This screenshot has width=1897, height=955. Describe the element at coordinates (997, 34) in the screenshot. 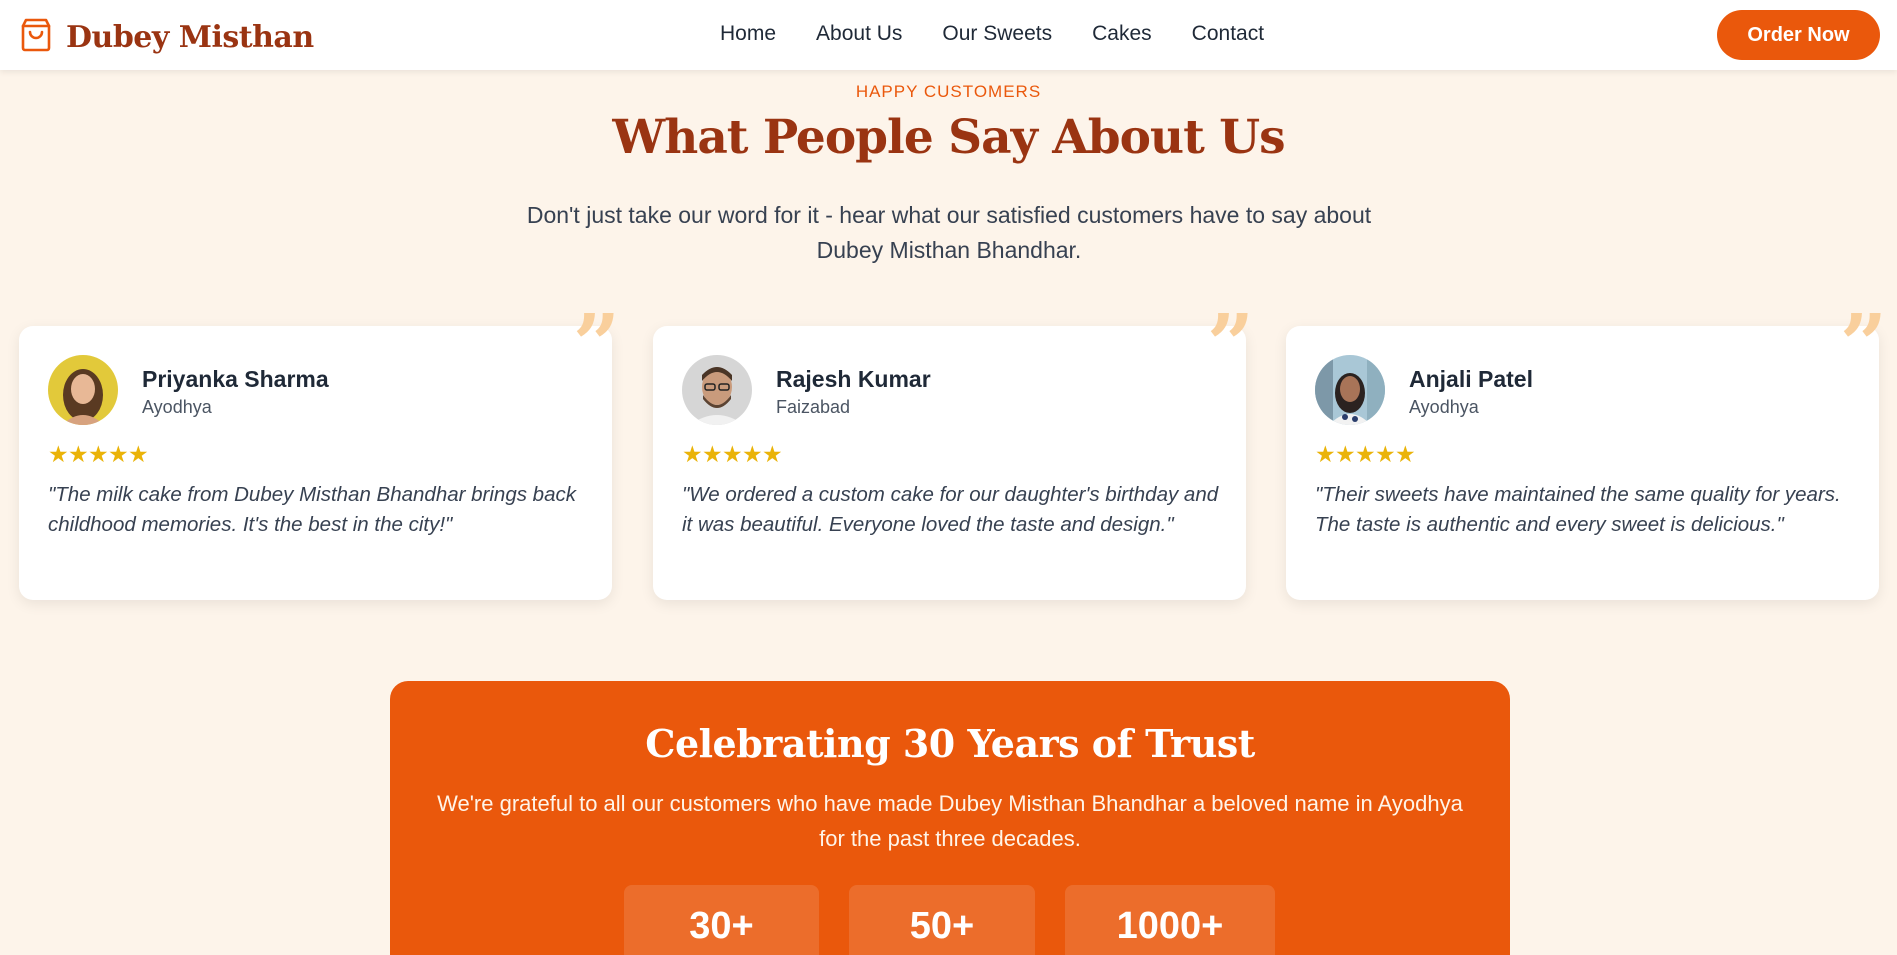

I see `nav-our-sweets: Our Sweets` at that location.